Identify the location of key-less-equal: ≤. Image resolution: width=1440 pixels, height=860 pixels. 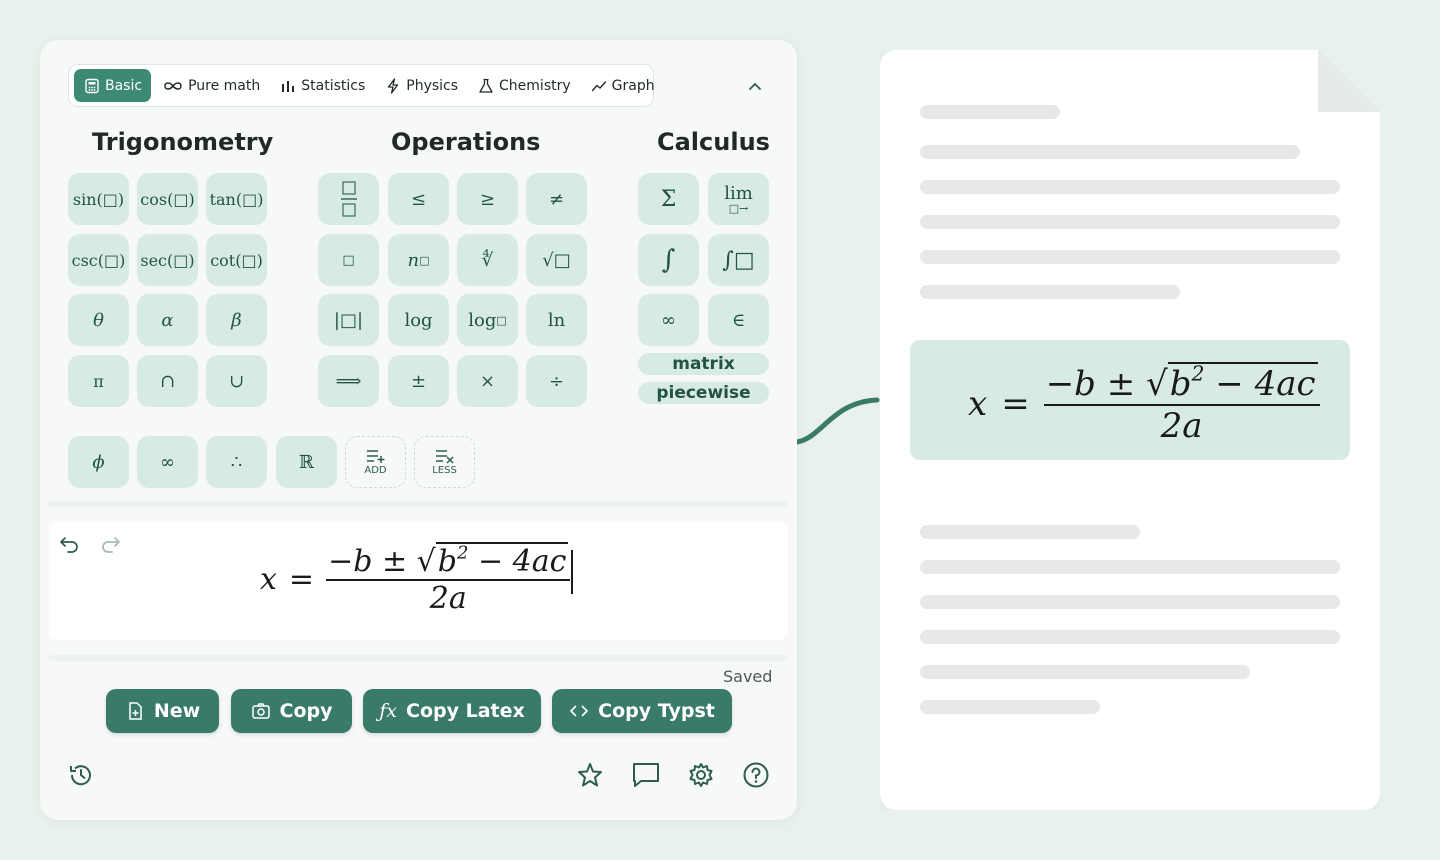
(418, 199).